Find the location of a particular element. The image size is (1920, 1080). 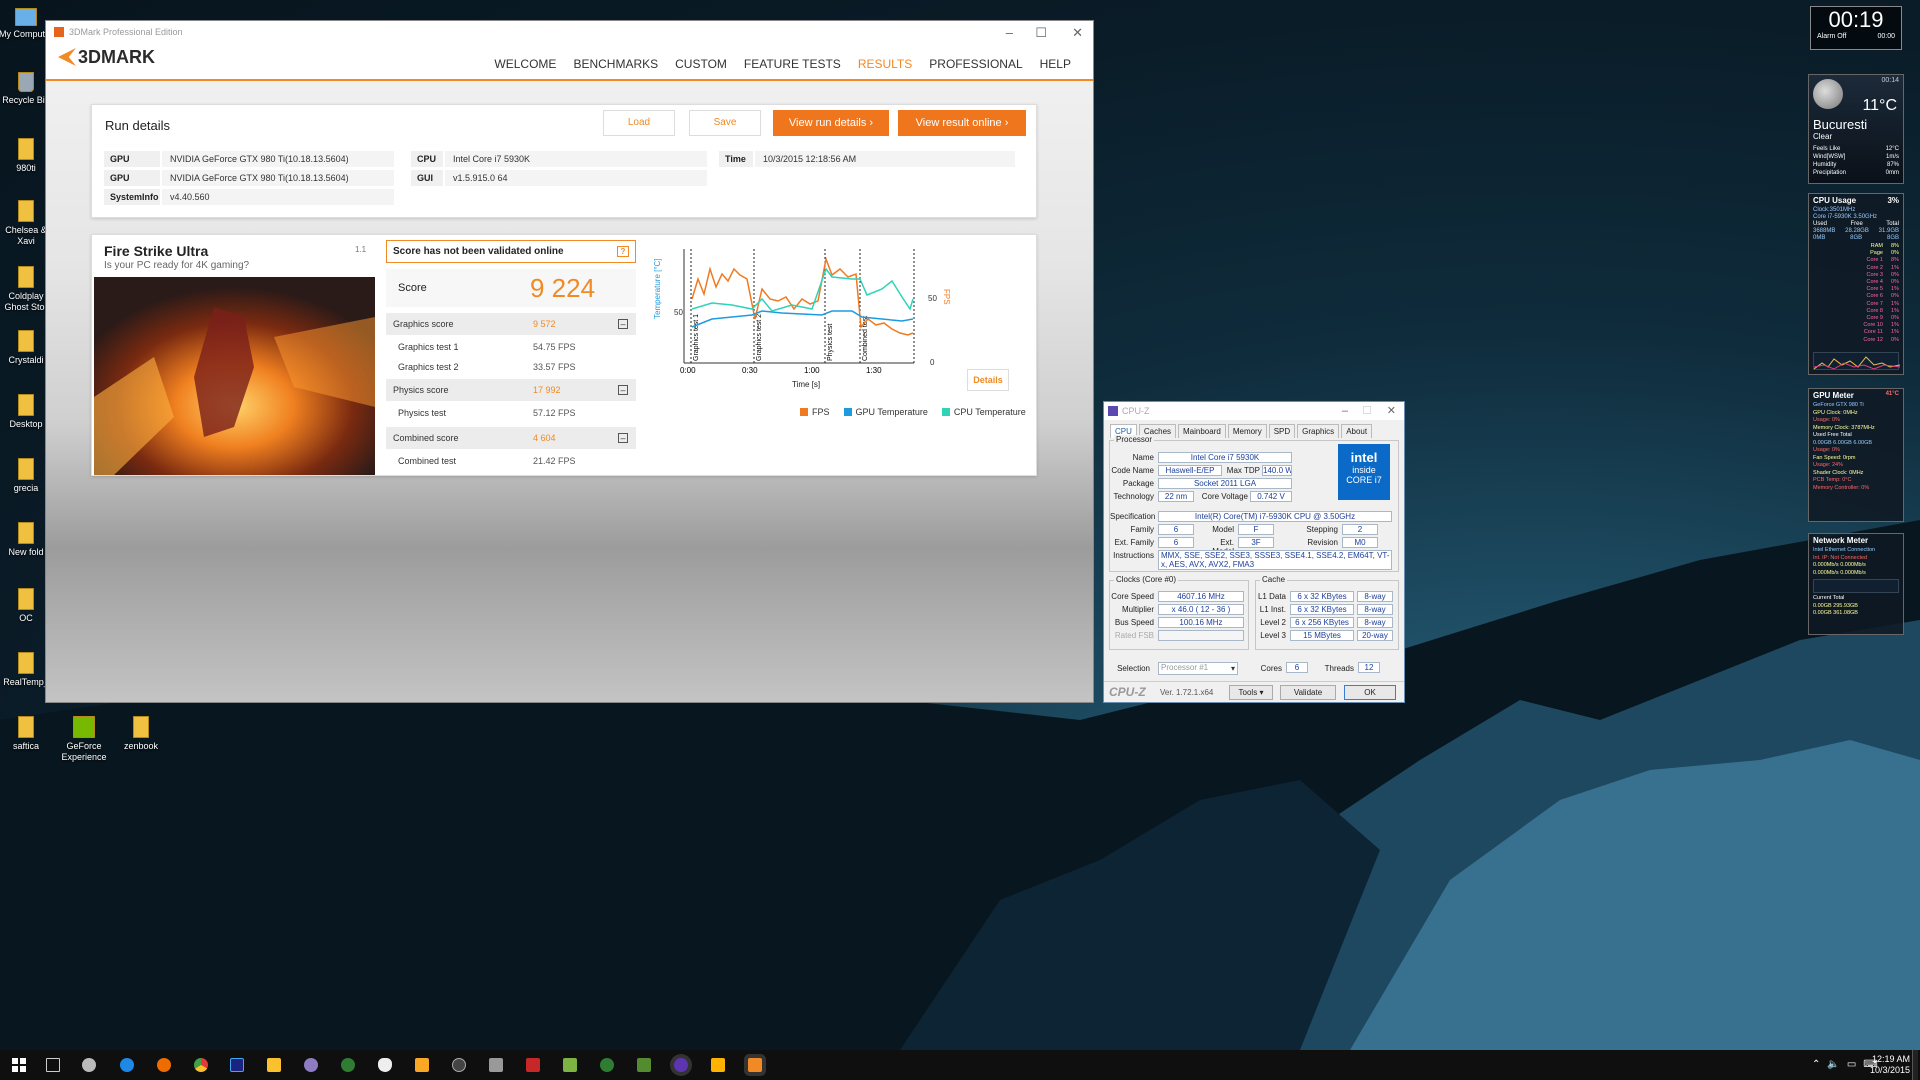

save-button: Save is located at coordinates (725, 123).